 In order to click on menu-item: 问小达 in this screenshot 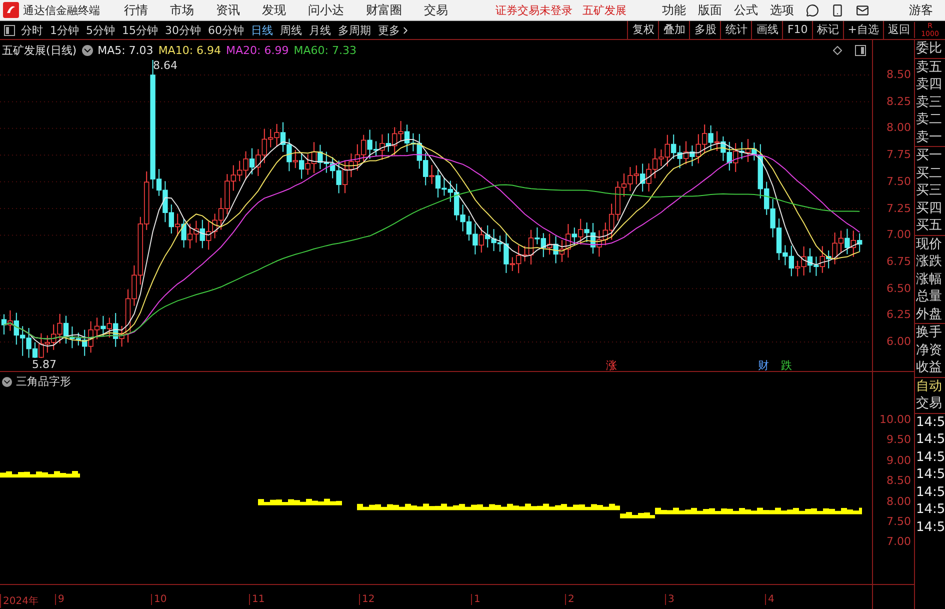, I will do `click(326, 10)`.